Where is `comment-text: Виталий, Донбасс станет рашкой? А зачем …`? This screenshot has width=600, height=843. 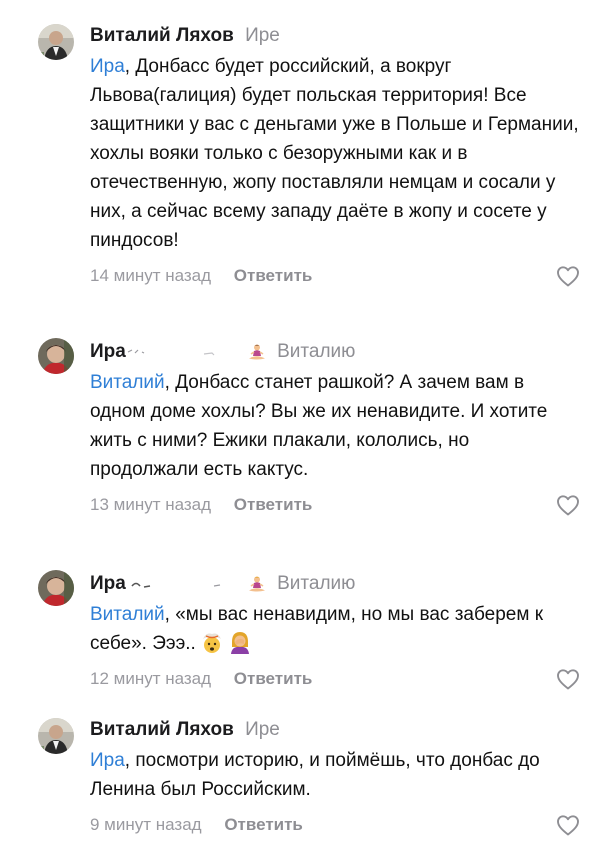
comment-text: Виталий, Донбасс станет рашкой? А зачем … is located at coordinates (335, 426).